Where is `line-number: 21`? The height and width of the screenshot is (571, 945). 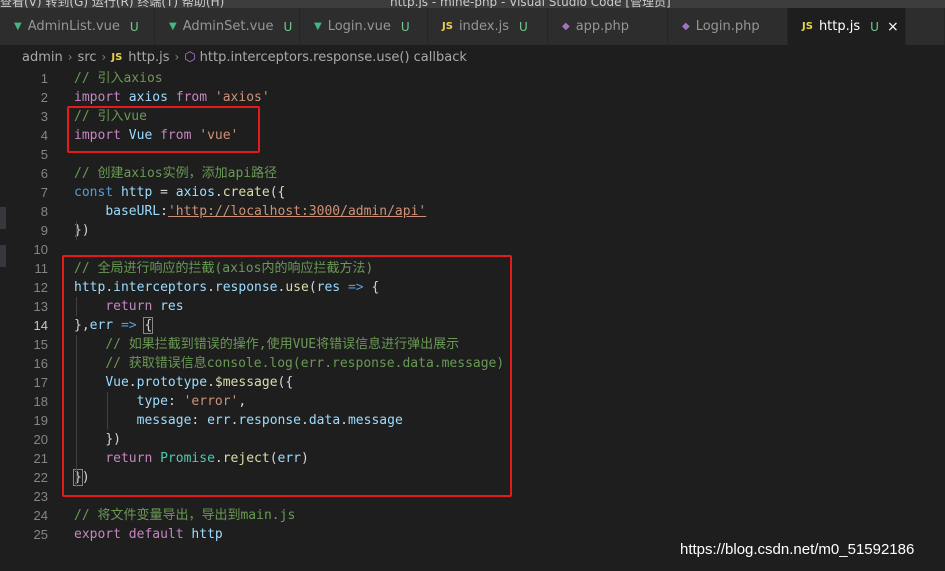 line-number: 21 is located at coordinates (40, 458).